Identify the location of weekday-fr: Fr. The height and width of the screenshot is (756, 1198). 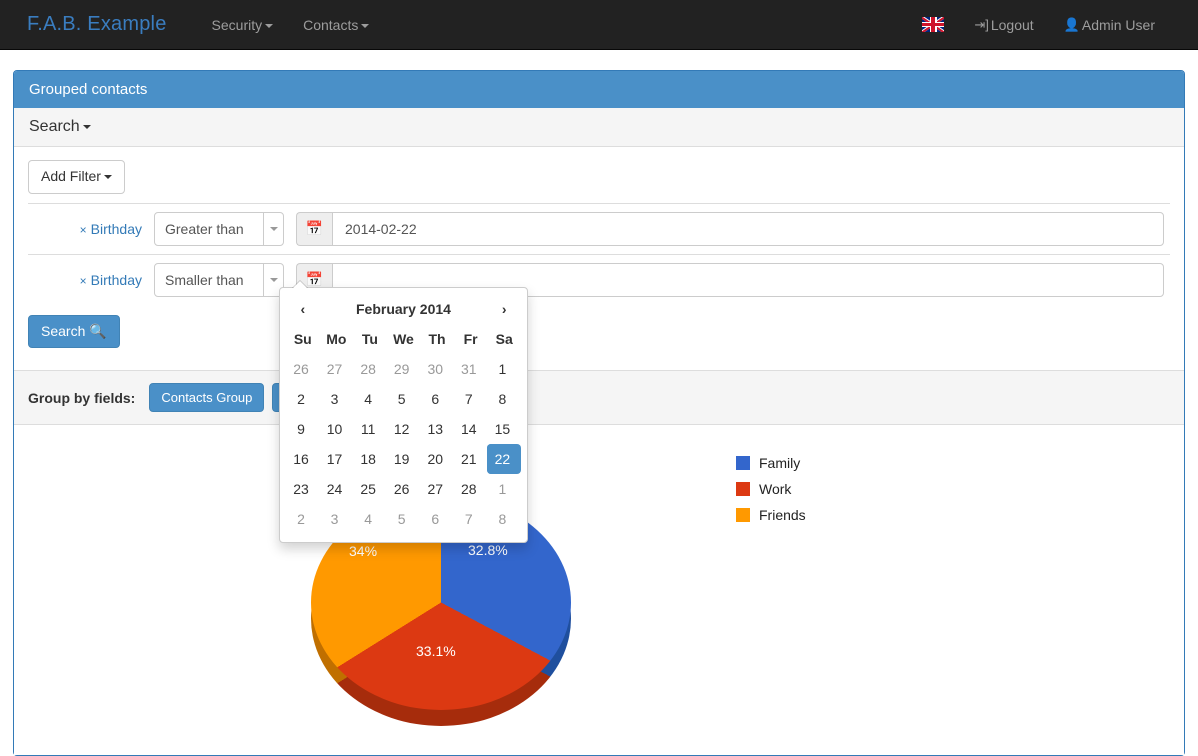
(470, 339).